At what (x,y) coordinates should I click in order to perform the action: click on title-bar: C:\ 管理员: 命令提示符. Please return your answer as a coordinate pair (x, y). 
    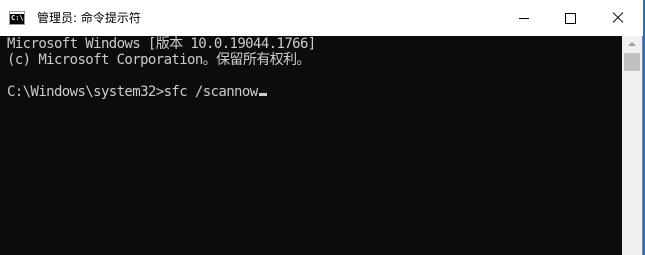
    Looking at the image, I should click on (321, 18).